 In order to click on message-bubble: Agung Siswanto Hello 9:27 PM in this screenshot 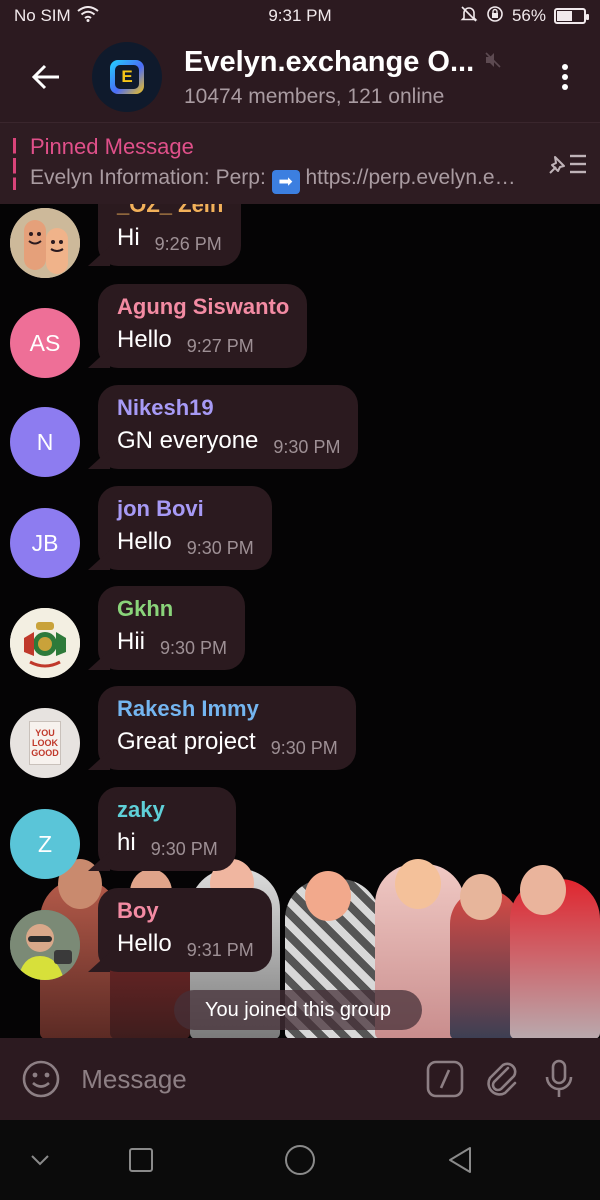, I will do `click(203, 326)`.